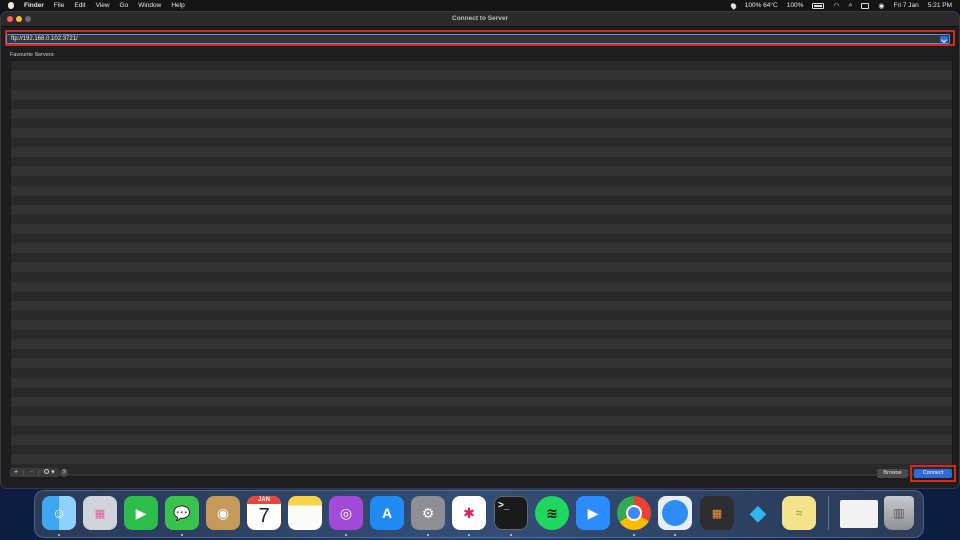 This screenshot has height=540, width=960. What do you see at coordinates (59, 5) in the screenshot?
I see `menu-file: File` at bounding box center [59, 5].